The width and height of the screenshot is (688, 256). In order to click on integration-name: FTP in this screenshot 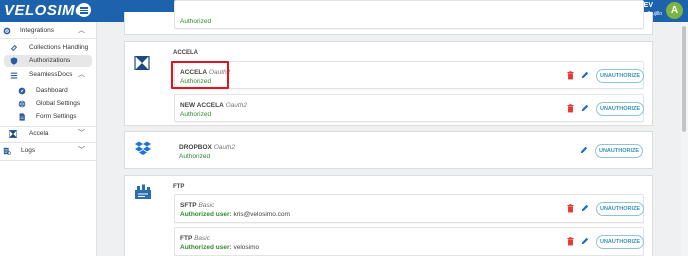, I will do `click(186, 238)`.